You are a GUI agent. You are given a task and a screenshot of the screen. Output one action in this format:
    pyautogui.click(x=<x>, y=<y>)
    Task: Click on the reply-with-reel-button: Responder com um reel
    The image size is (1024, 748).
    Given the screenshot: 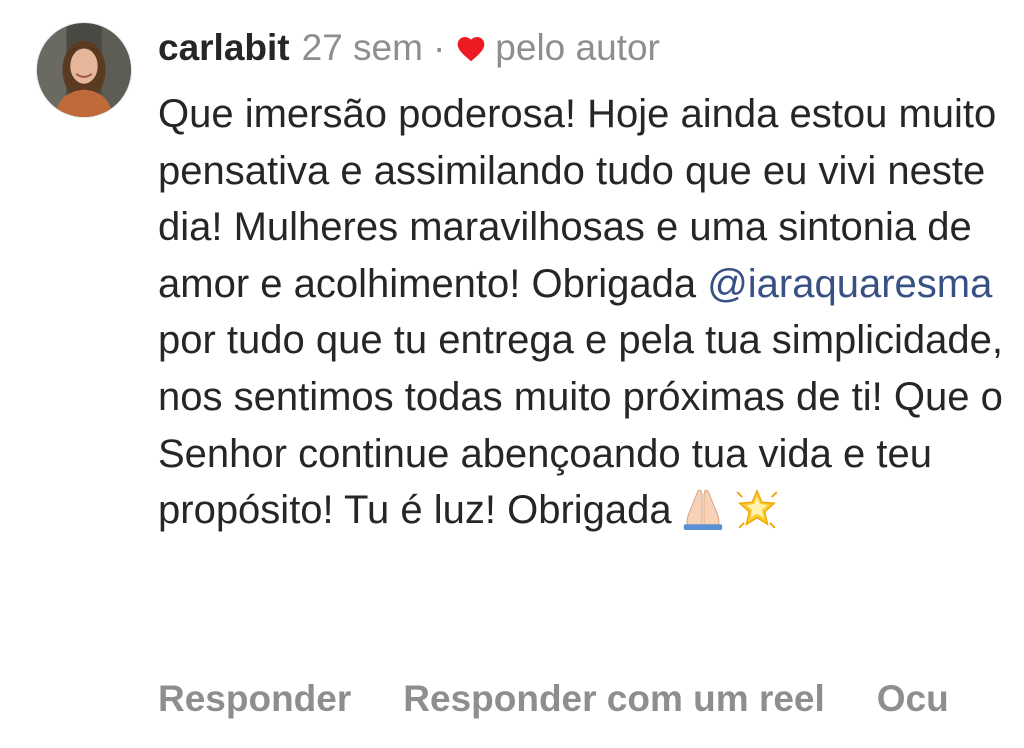 What is the action you would take?
    pyautogui.click(x=614, y=699)
    